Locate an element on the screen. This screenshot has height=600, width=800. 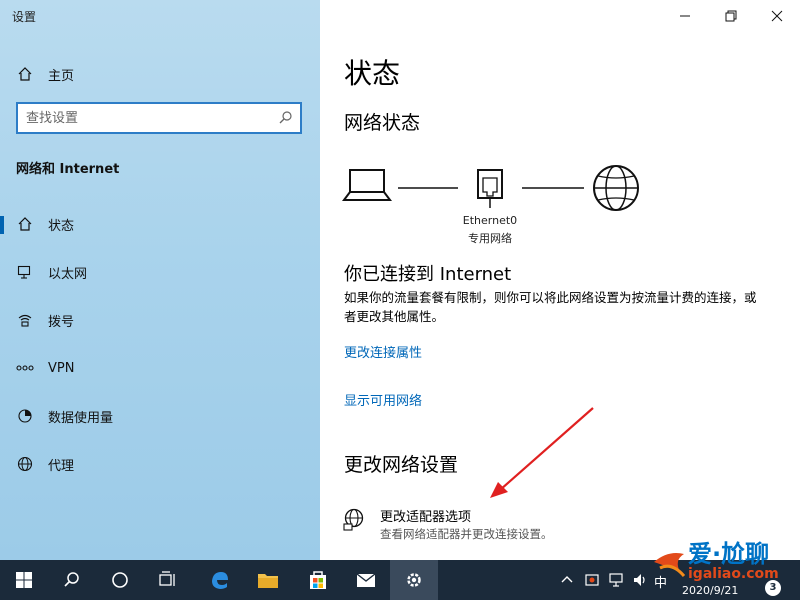
gear-icon is located at coordinates (414, 580).